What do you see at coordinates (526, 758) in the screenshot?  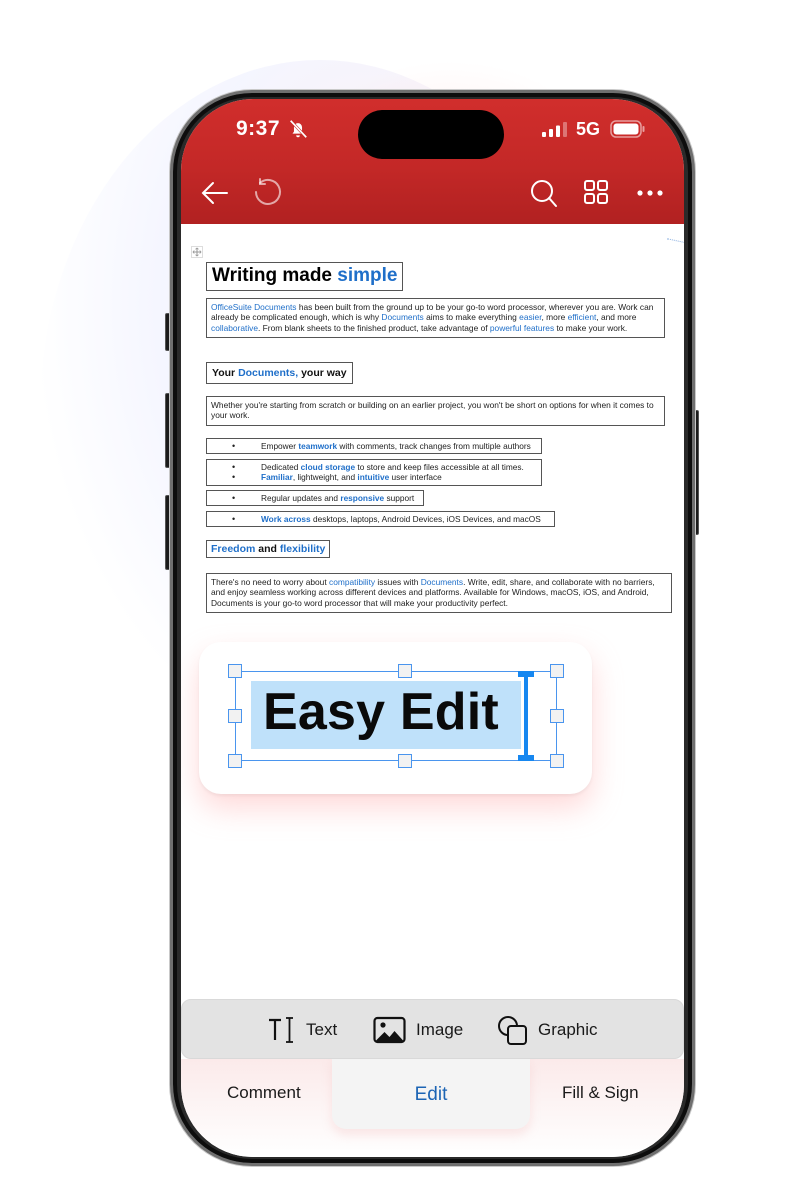 I see `text-cursor-bottom` at bounding box center [526, 758].